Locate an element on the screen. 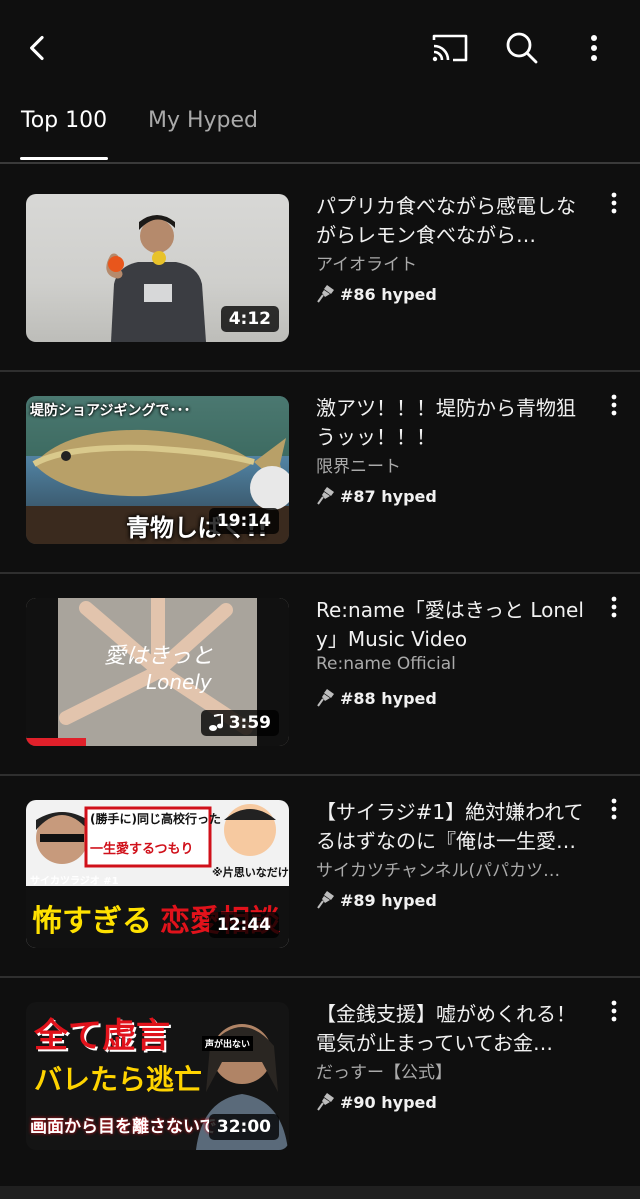 This screenshot has width=640, height=1199. channel-name: だっすー【公式】 is located at coordinates (451, 1070).